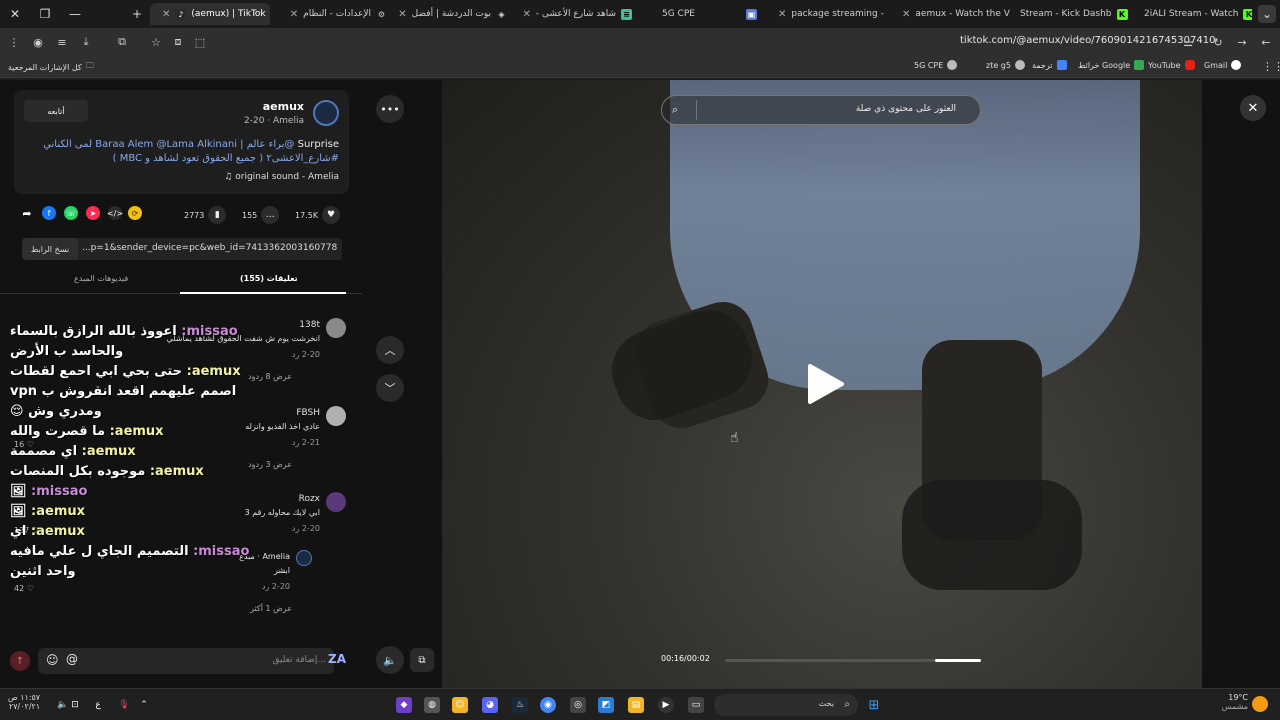 The image size is (1280, 720). What do you see at coordinates (24, 588) in the screenshot?
I see `comment-like-count: 42 ♡` at bounding box center [24, 588].